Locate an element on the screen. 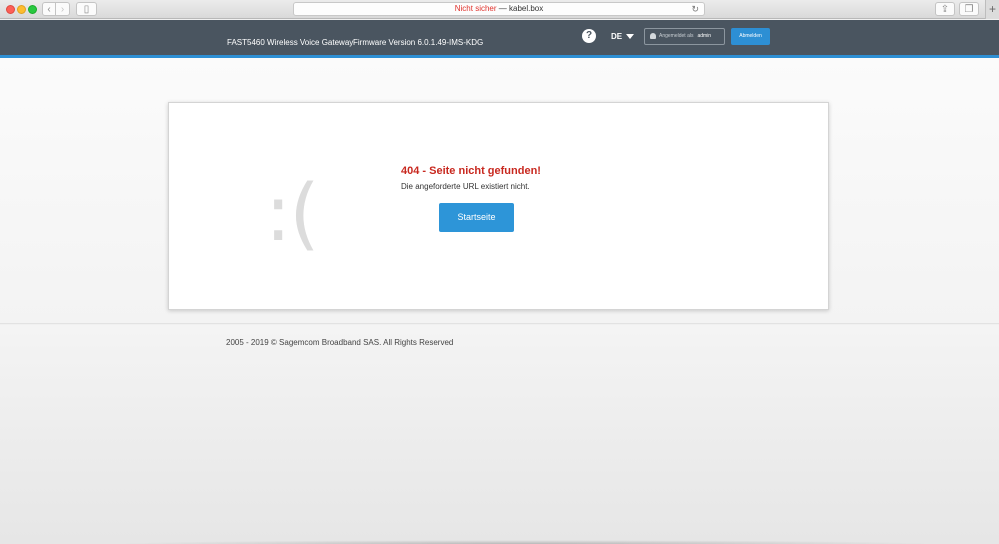 The width and height of the screenshot is (999, 544). help-icon: ? is located at coordinates (589, 36).